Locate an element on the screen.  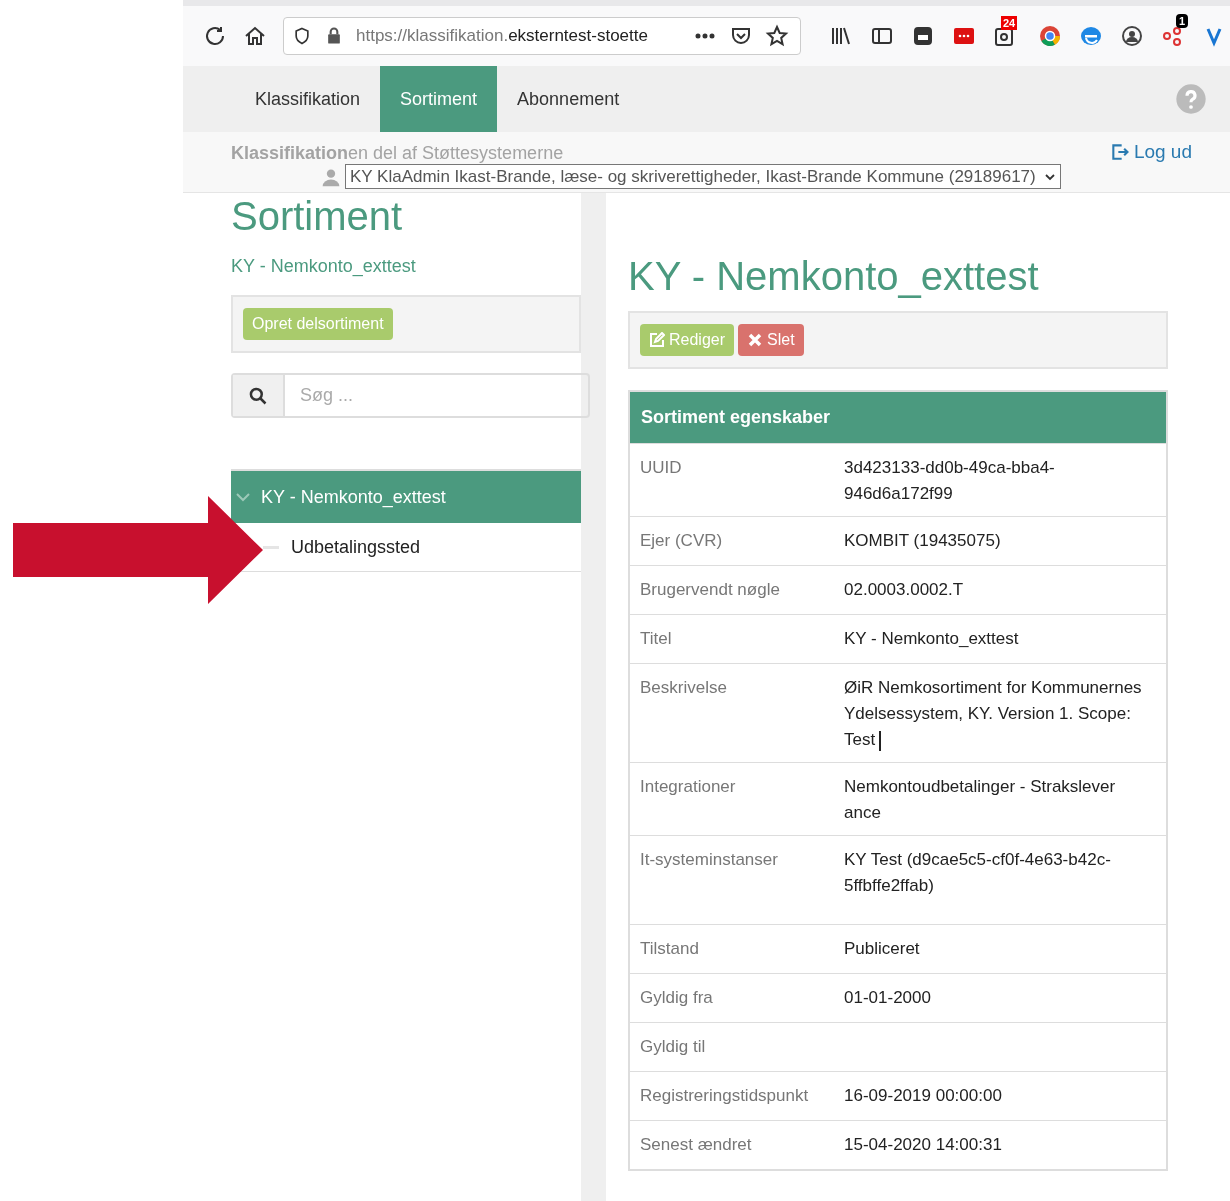
delete-button: Slet is located at coordinates (771, 340).